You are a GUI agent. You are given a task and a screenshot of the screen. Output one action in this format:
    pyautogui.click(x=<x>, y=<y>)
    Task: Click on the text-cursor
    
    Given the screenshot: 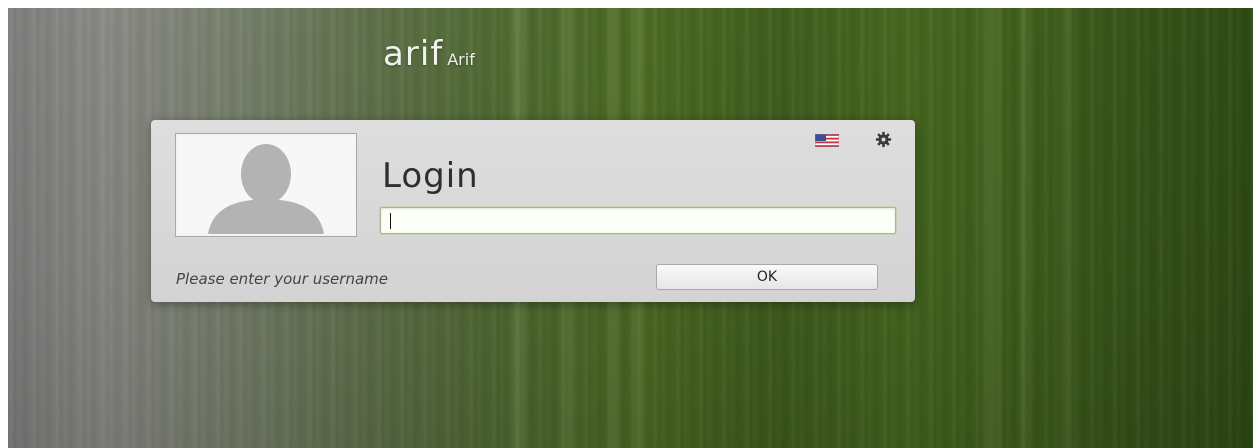 What is the action you would take?
    pyautogui.click(x=390, y=221)
    